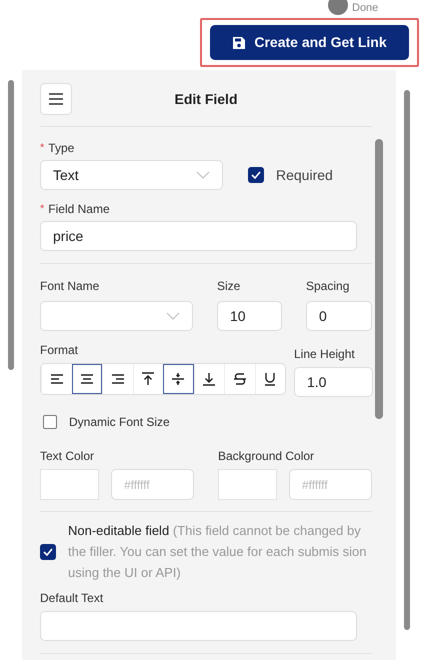 Image resolution: width=426 pixels, height=667 pixels. I want to click on menu-button, so click(56, 99).